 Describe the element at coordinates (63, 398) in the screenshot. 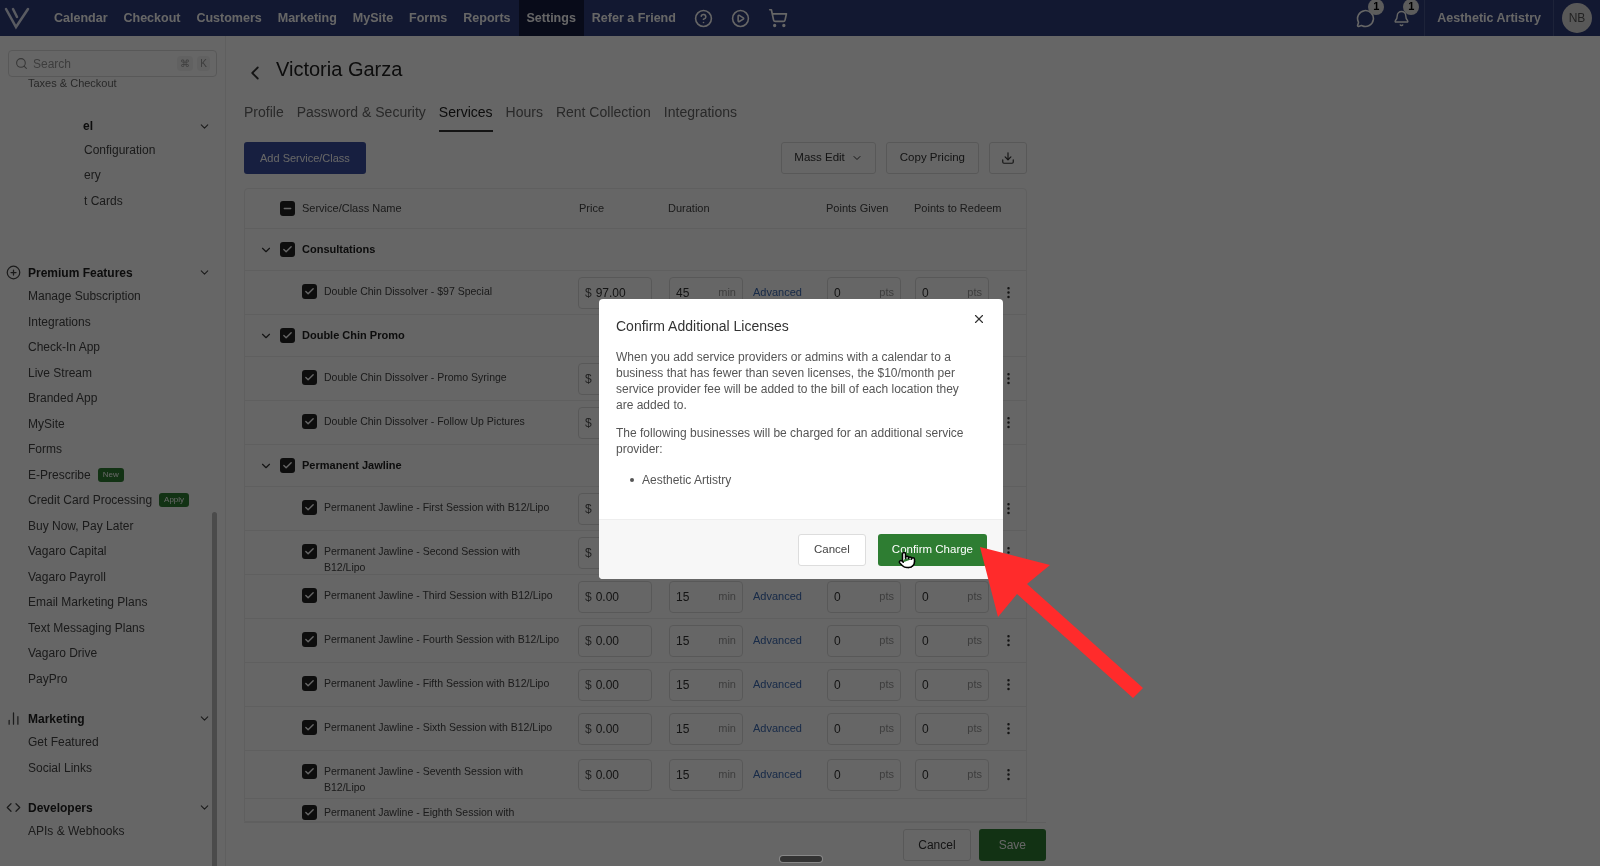

I see `sidebar-item: Branded App` at that location.